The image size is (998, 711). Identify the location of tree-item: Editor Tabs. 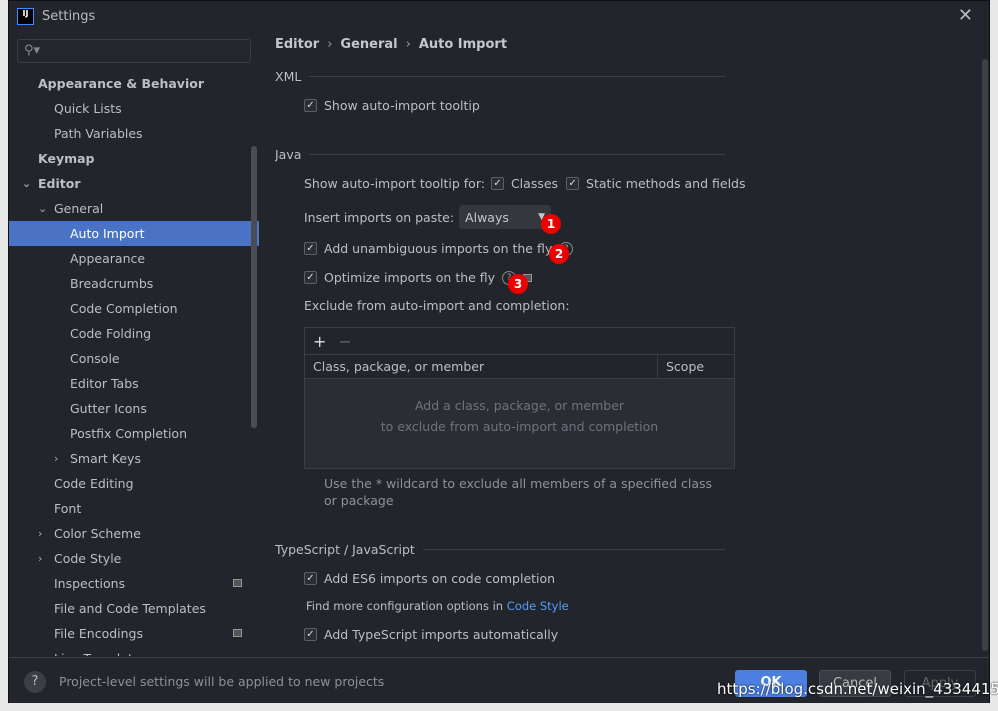
(134, 383).